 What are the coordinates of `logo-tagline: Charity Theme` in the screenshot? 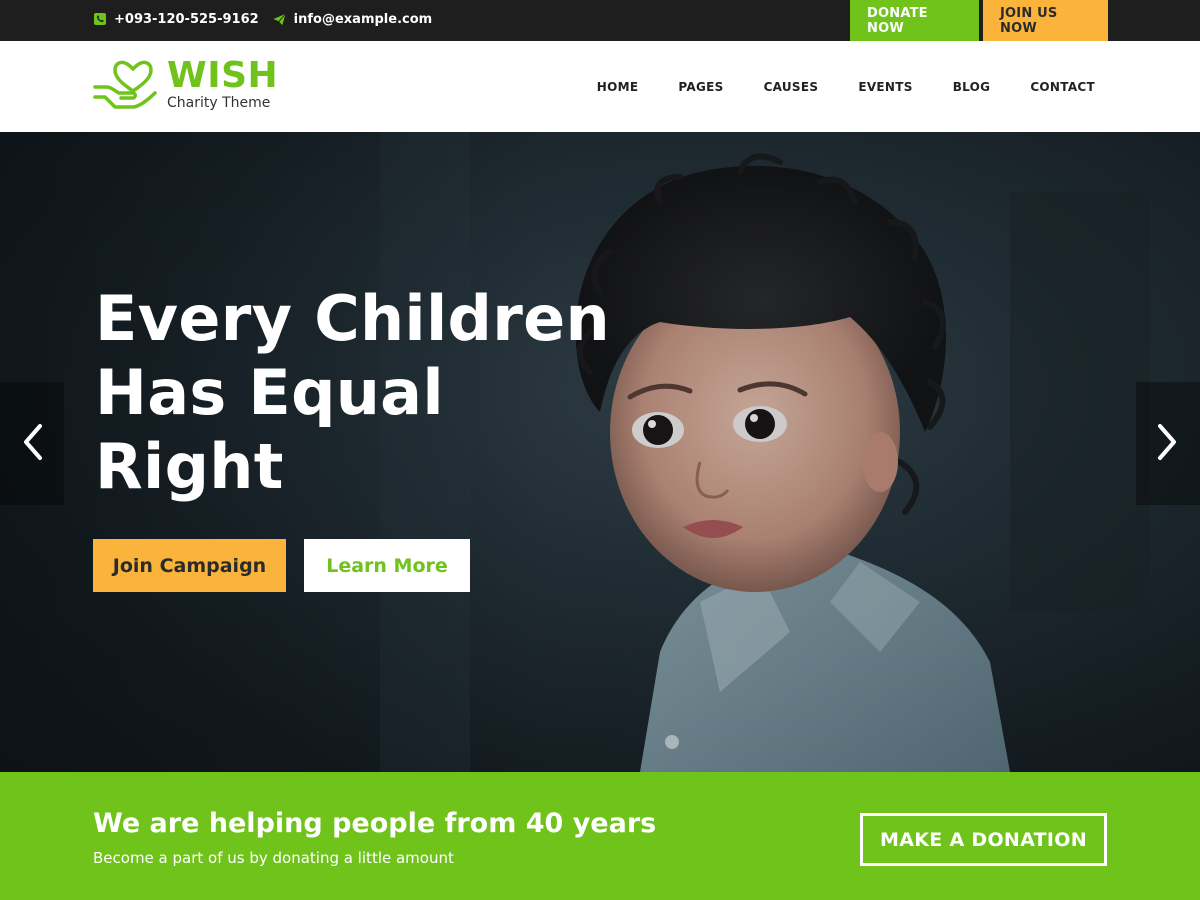 It's located at (219, 103).